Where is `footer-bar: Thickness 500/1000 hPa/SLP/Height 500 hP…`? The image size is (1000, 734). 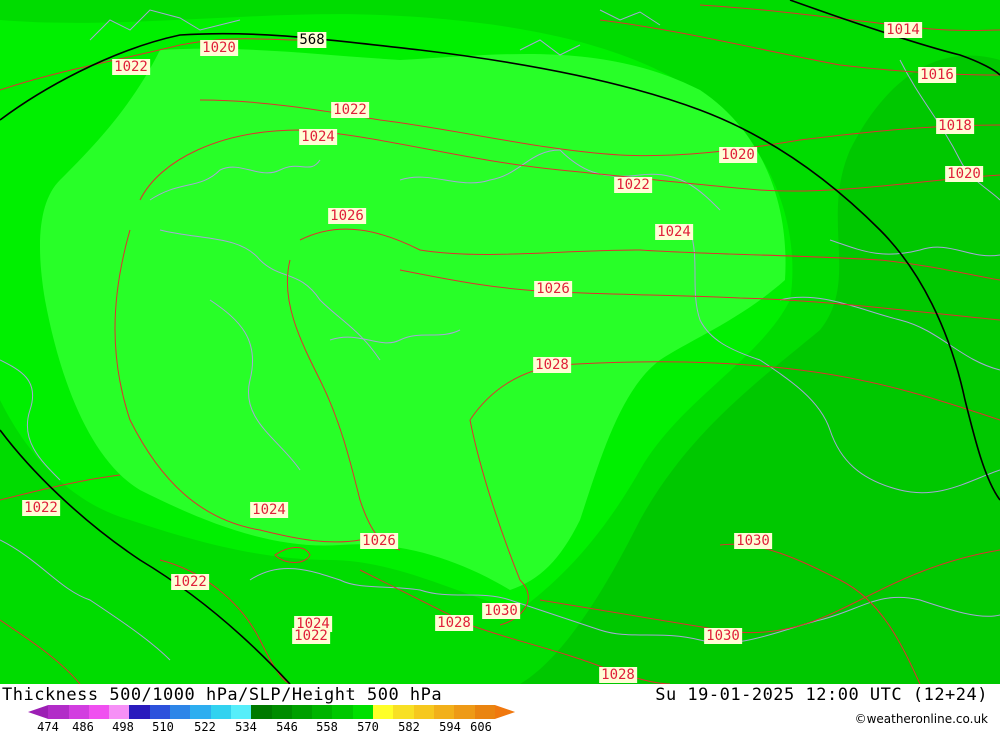
footer-bar: Thickness 500/1000 hPa/SLP/Height 500 hP… is located at coordinates (500, 709).